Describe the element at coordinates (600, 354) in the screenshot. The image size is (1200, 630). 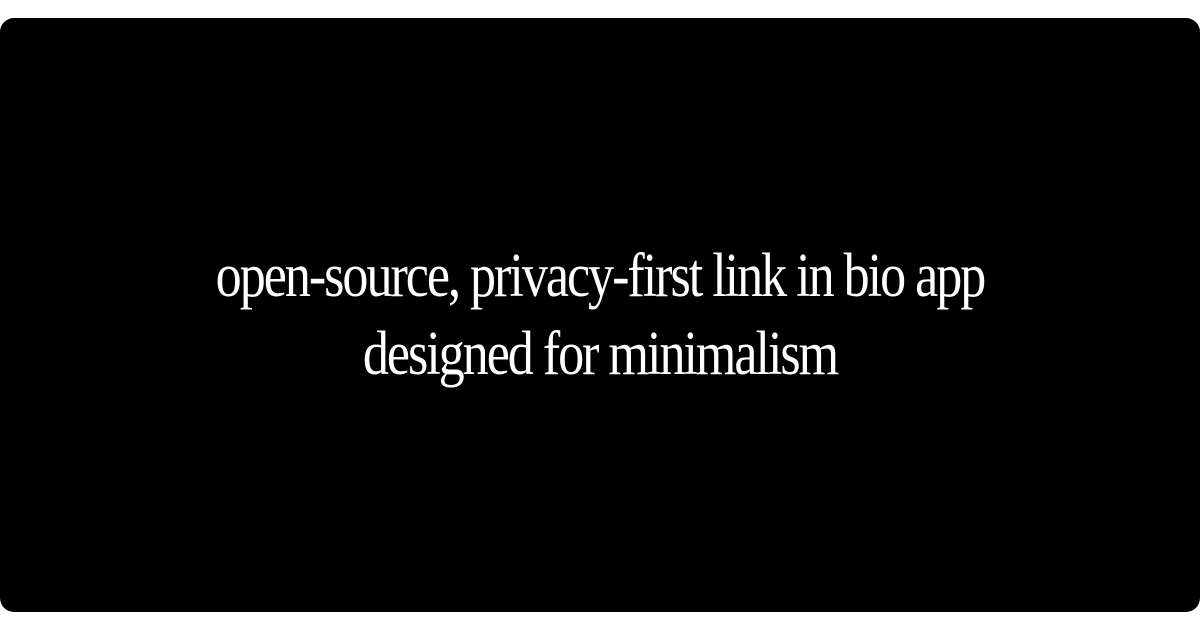
I see `tagline-line-2: designed for minimalism` at that location.